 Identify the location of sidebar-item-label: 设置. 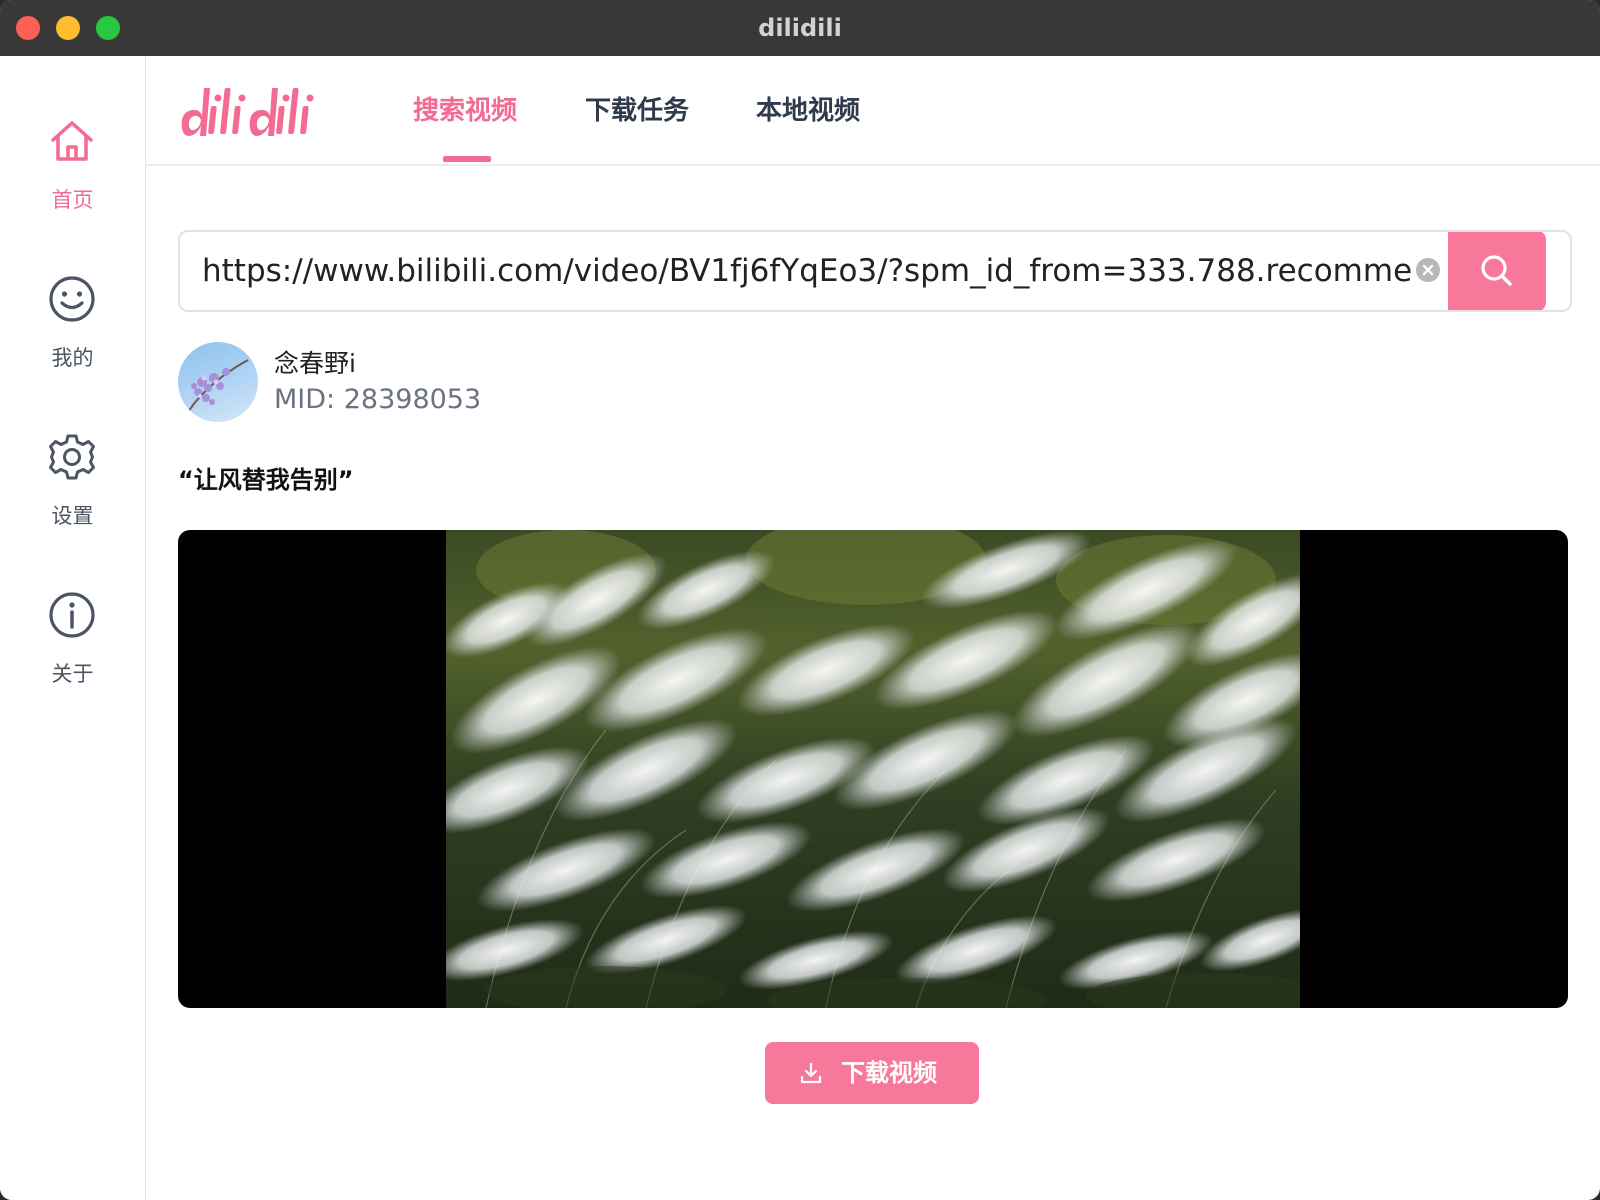
(72, 516).